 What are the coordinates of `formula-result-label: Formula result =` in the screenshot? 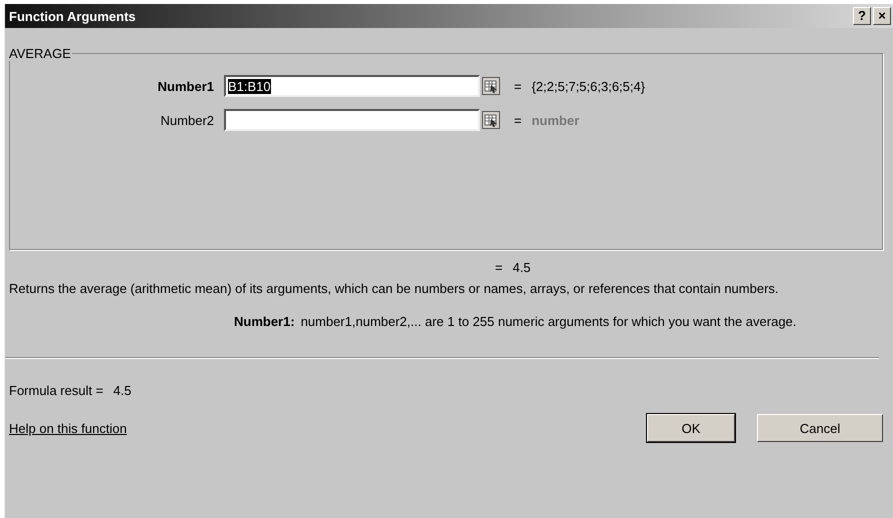 It's located at (56, 390).